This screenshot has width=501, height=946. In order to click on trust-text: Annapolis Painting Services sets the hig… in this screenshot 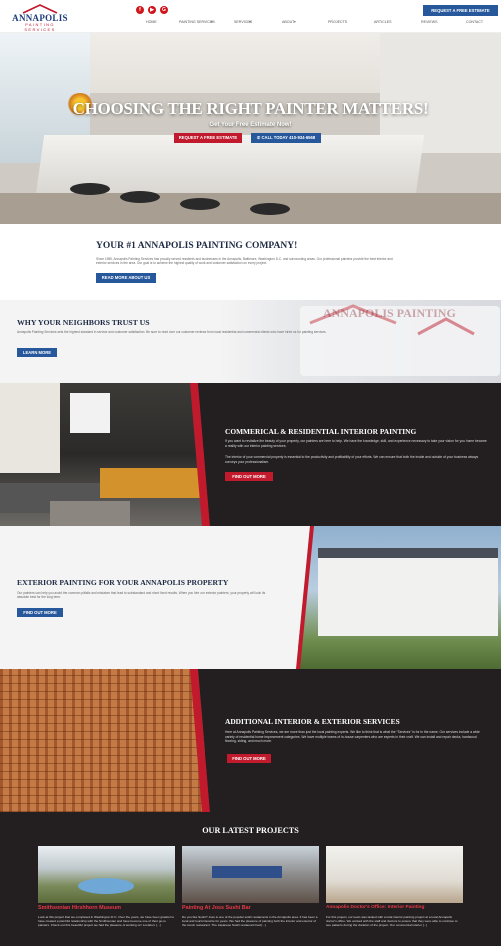, I will do `click(172, 332)`.